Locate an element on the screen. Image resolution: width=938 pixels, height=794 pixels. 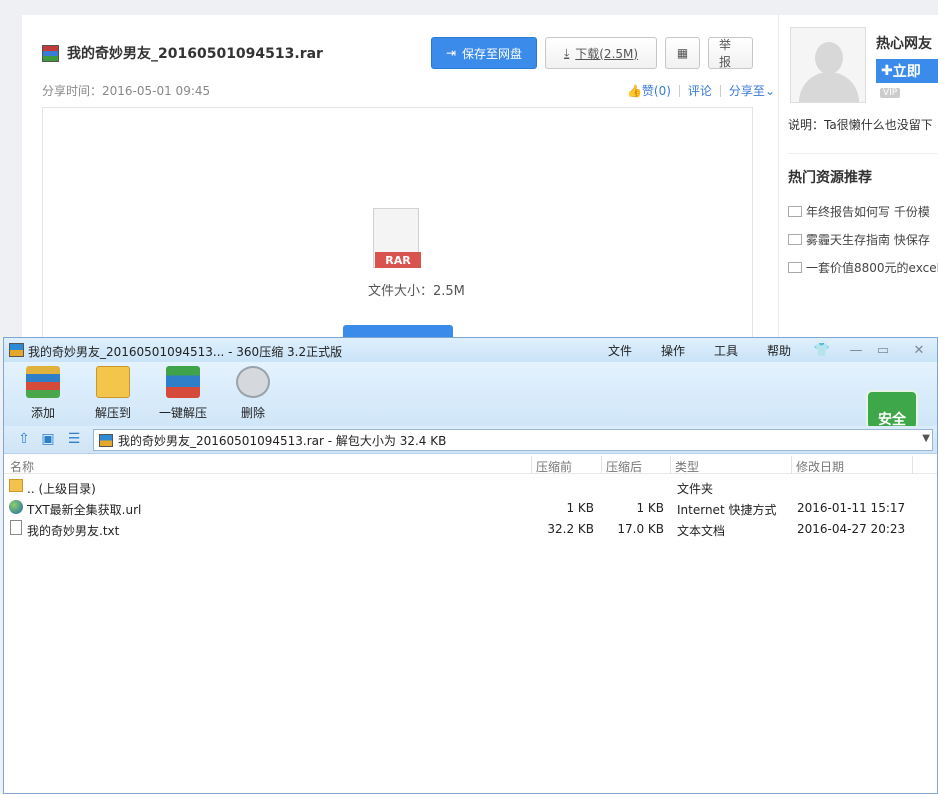
hot-item: 一套价值8800元的excel教 is located at coordinates (863, 267).